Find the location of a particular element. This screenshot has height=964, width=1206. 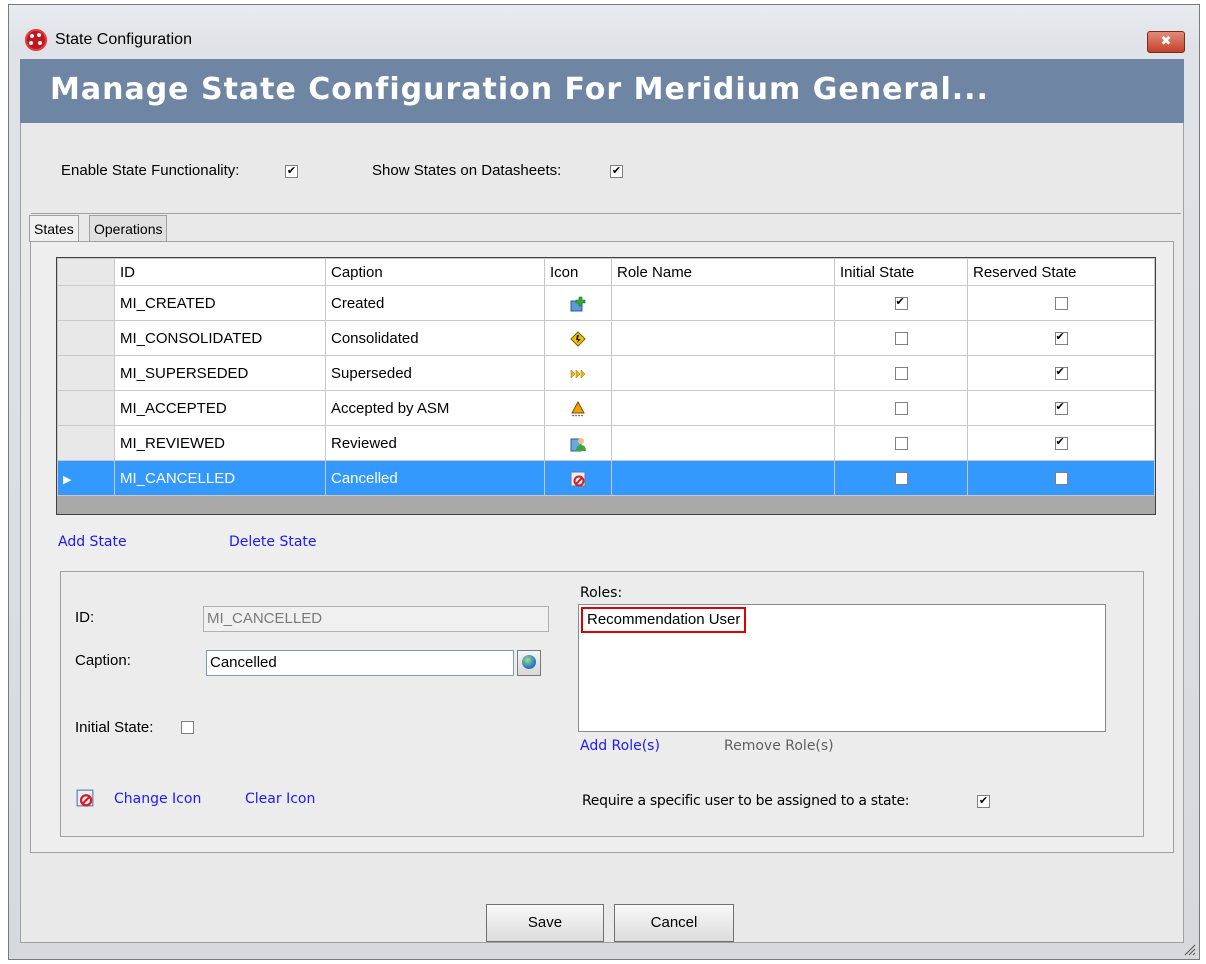

cell-caption: Created is located at coordinates (435, 303).